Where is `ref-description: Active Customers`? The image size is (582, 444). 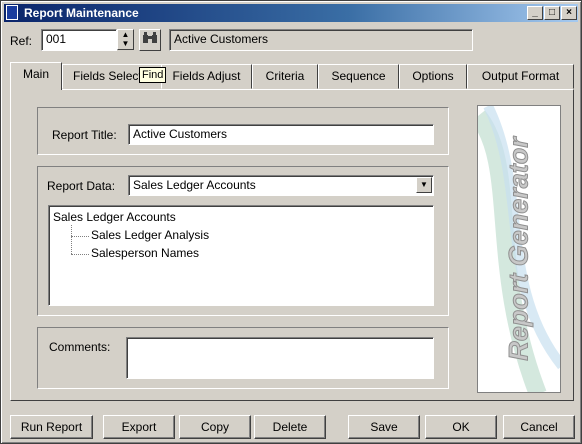
ref-description: Active Customers is located at coordinates (321, 40).